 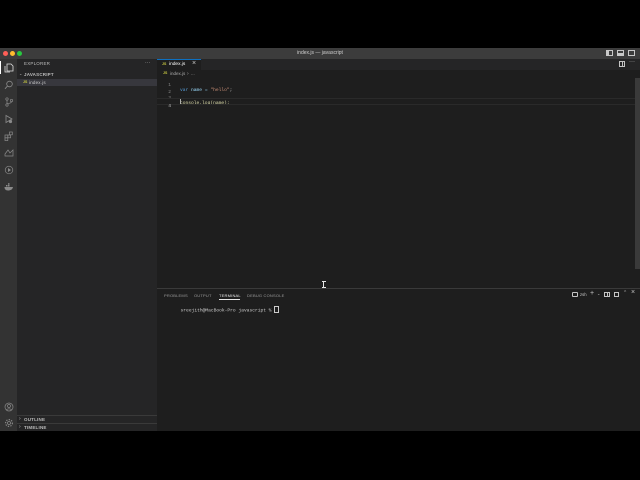 What do you see at coordinates (8, 135) in the screenshot?
I see `extensions-icon` at bounding box center [8, 135].